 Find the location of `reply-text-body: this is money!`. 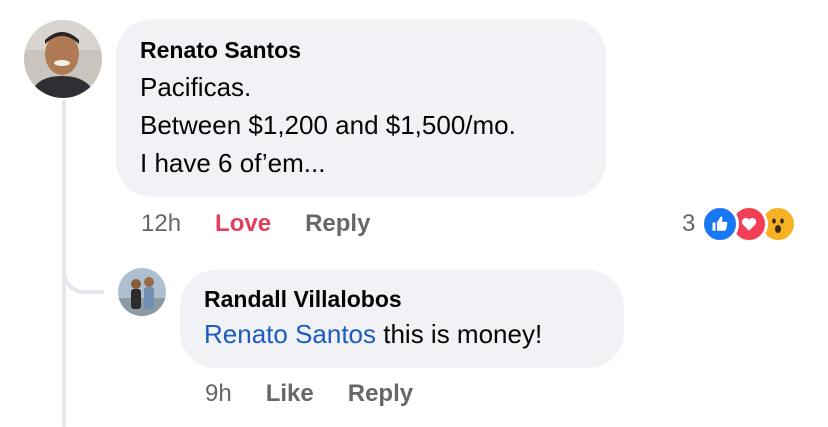

reply-text-body: this is money! is located at coordinates (459, 334).